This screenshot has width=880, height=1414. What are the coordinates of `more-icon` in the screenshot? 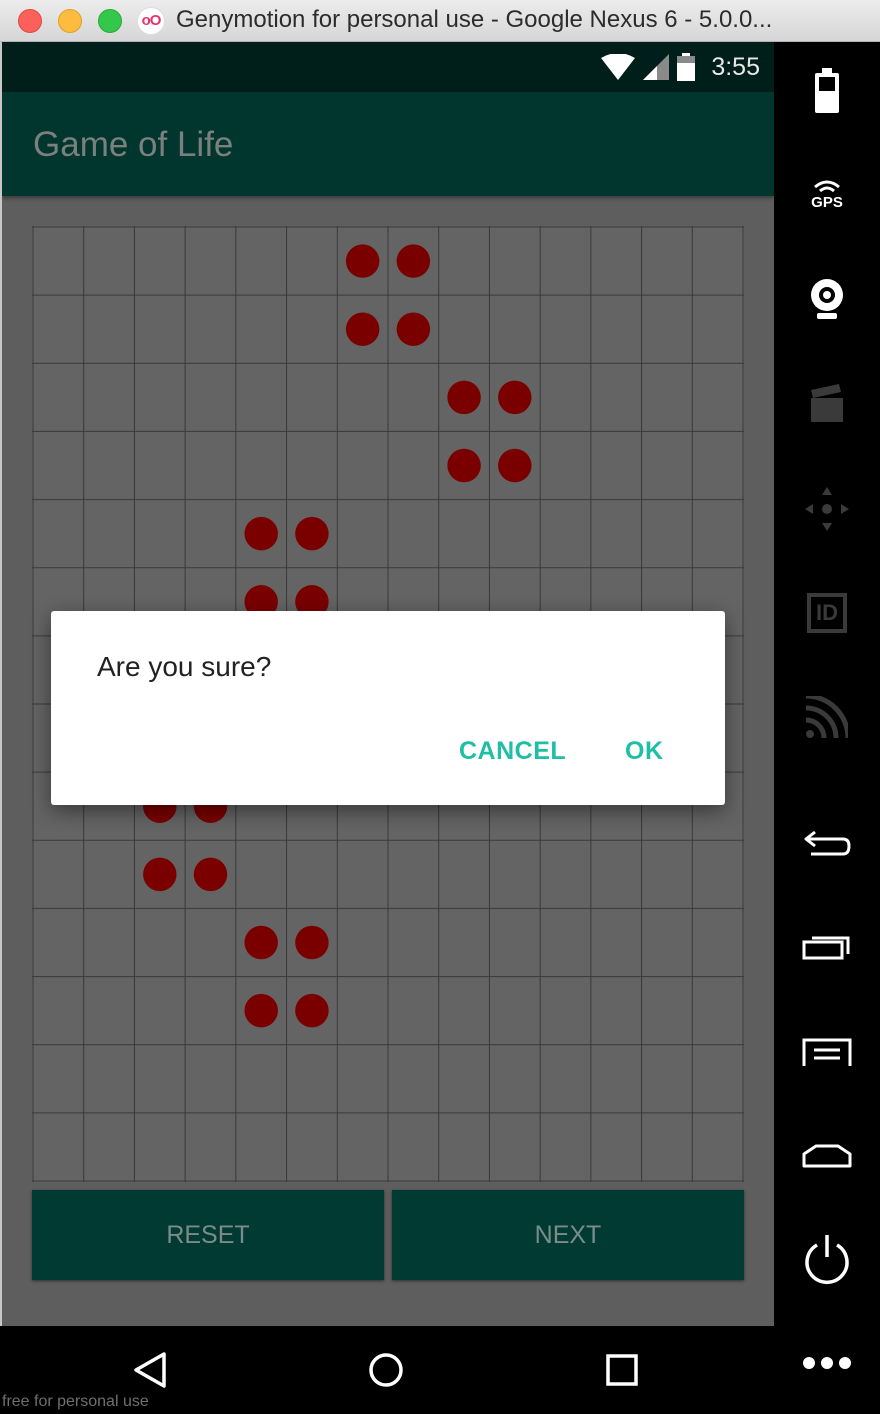 It's located at (827, 1363).